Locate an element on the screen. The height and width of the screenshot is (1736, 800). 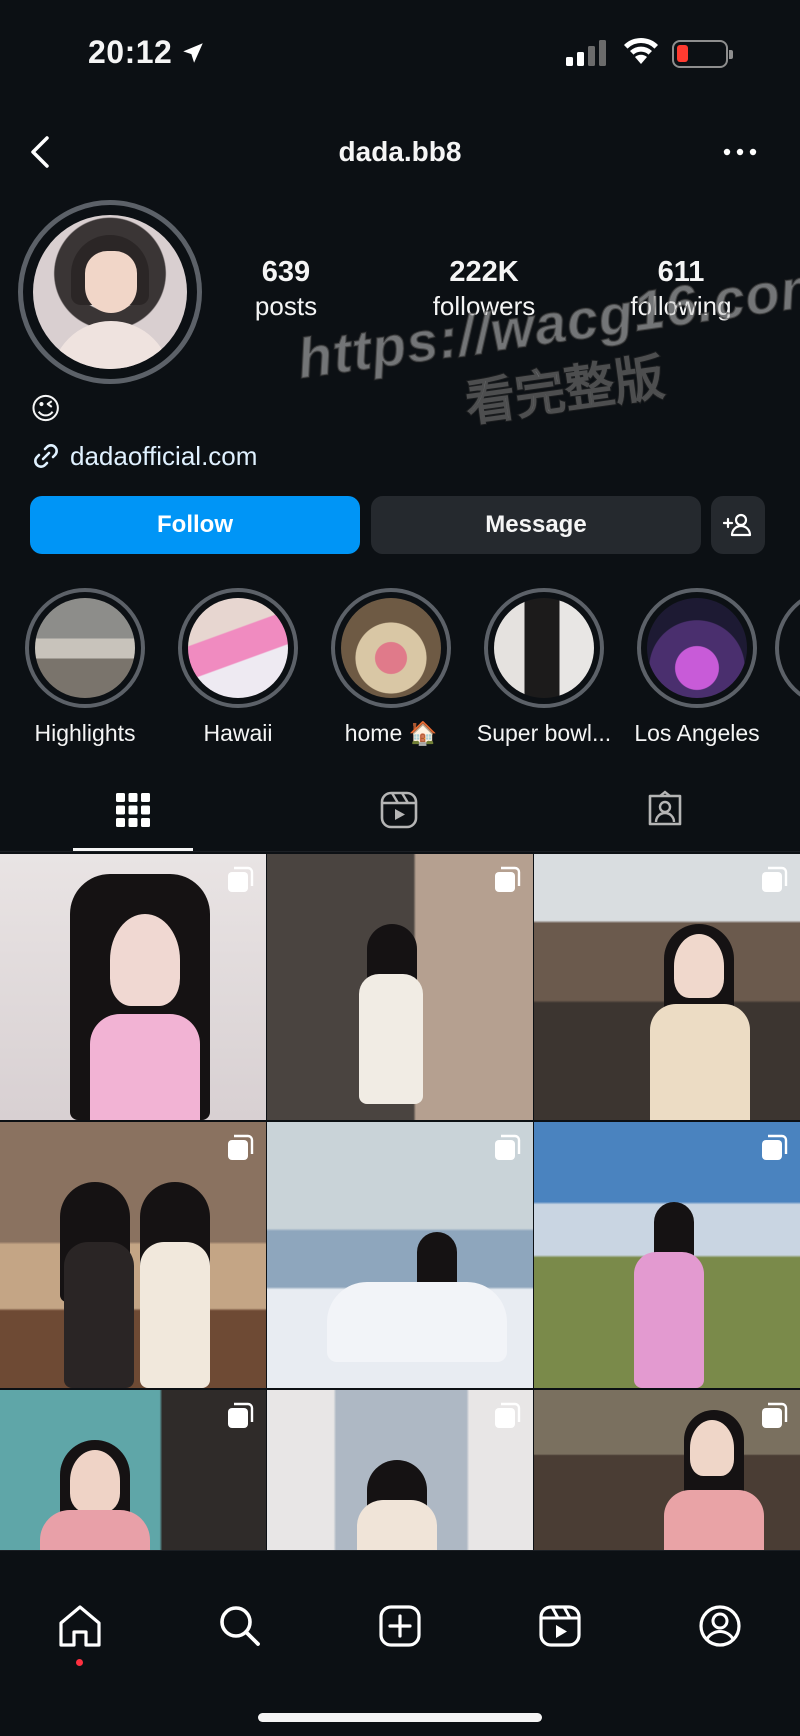
profile-username: dada.bb8 is located at coordinates (400, 151).